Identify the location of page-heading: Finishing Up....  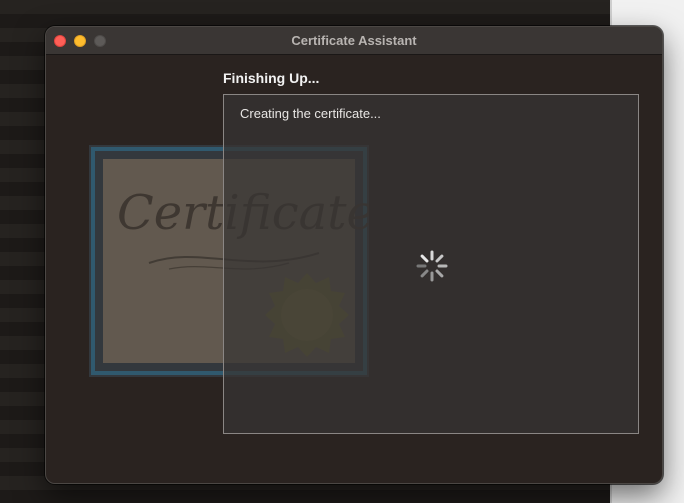
(271, 78).